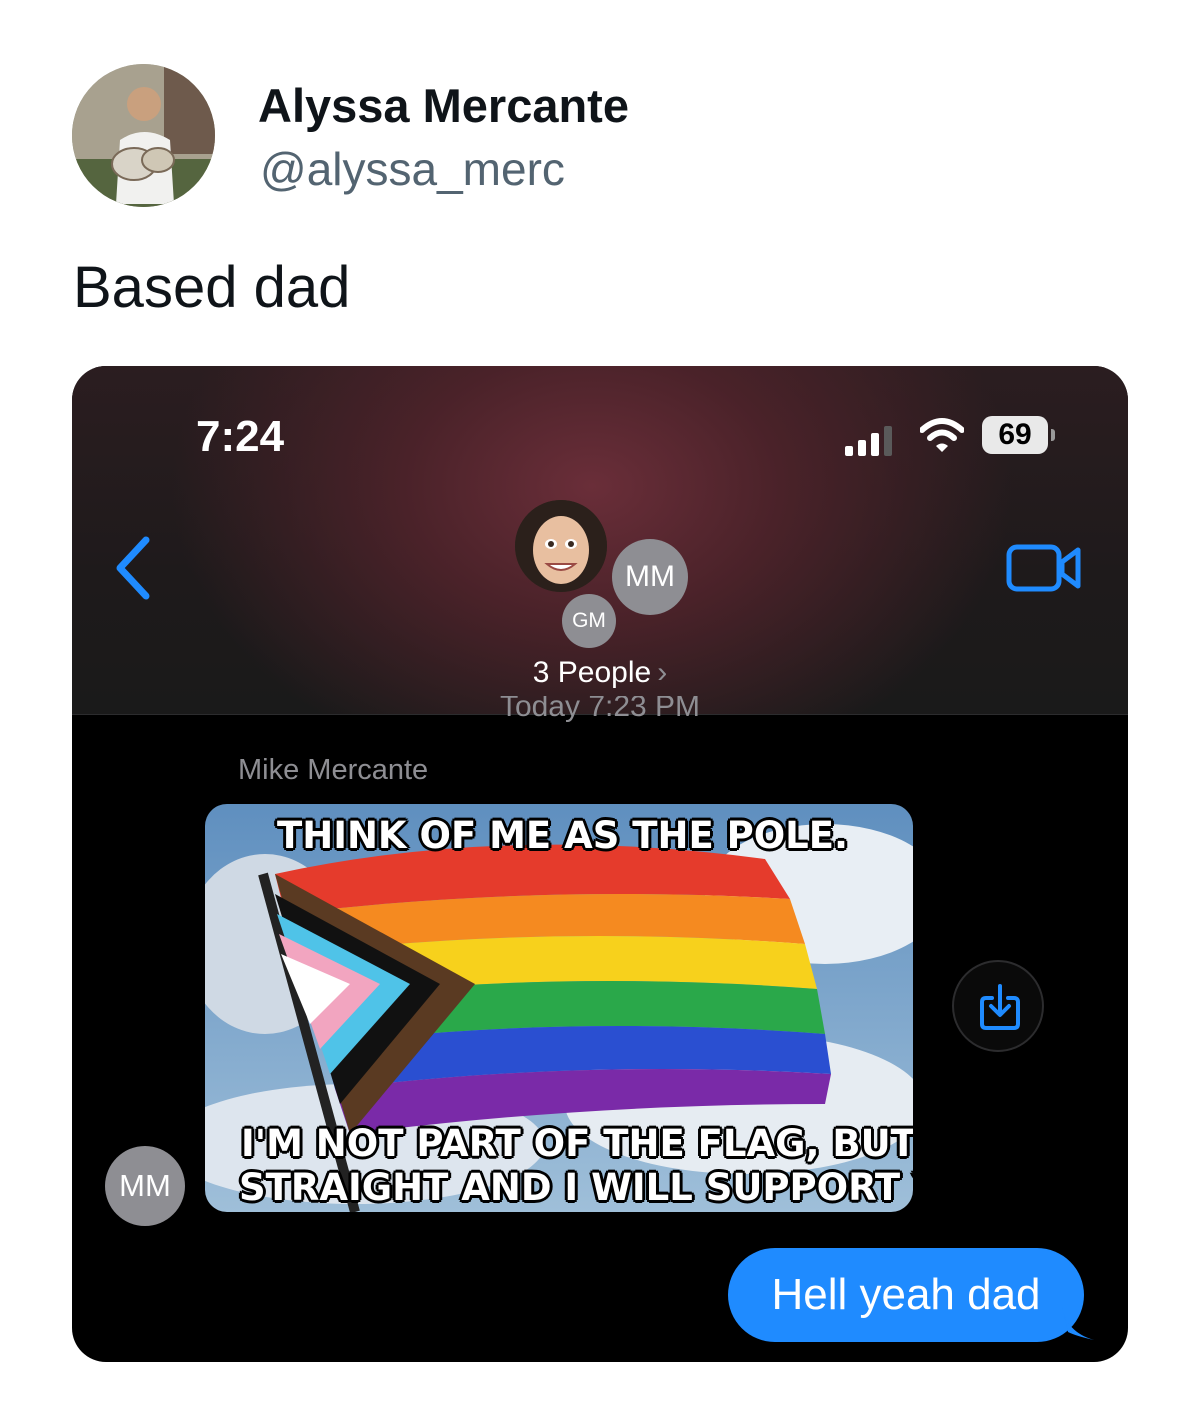 The height and width of the screenshot is (1427, 1200). Describe the element at coordinates (1015, 435) in the screenshot. I see `battery-icon: 69` at that location.